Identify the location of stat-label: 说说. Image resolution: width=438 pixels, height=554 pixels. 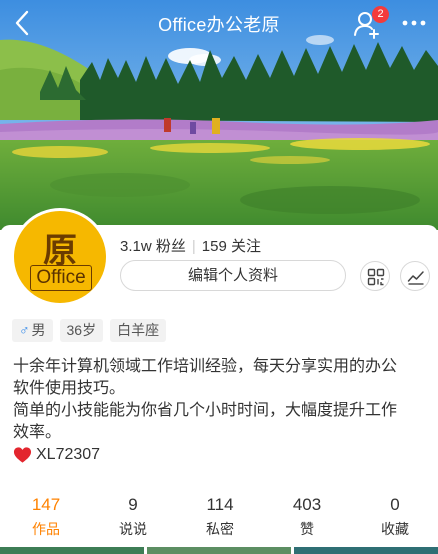
(133, 529).